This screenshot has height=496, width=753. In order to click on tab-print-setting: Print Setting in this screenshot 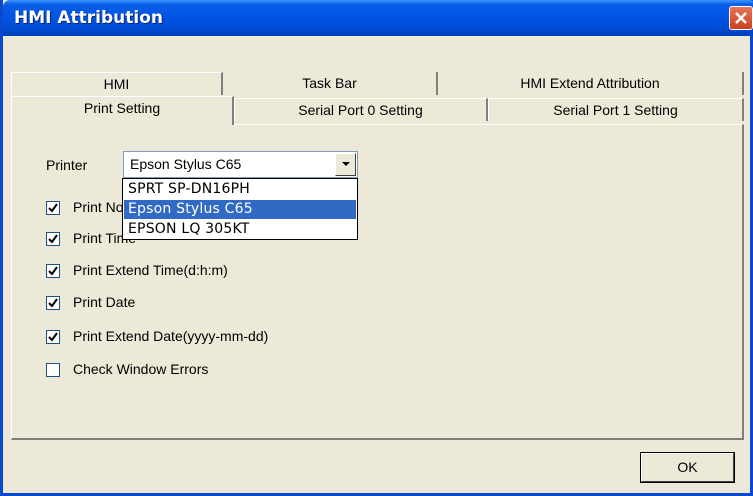, I will do `click(122, 110)`.